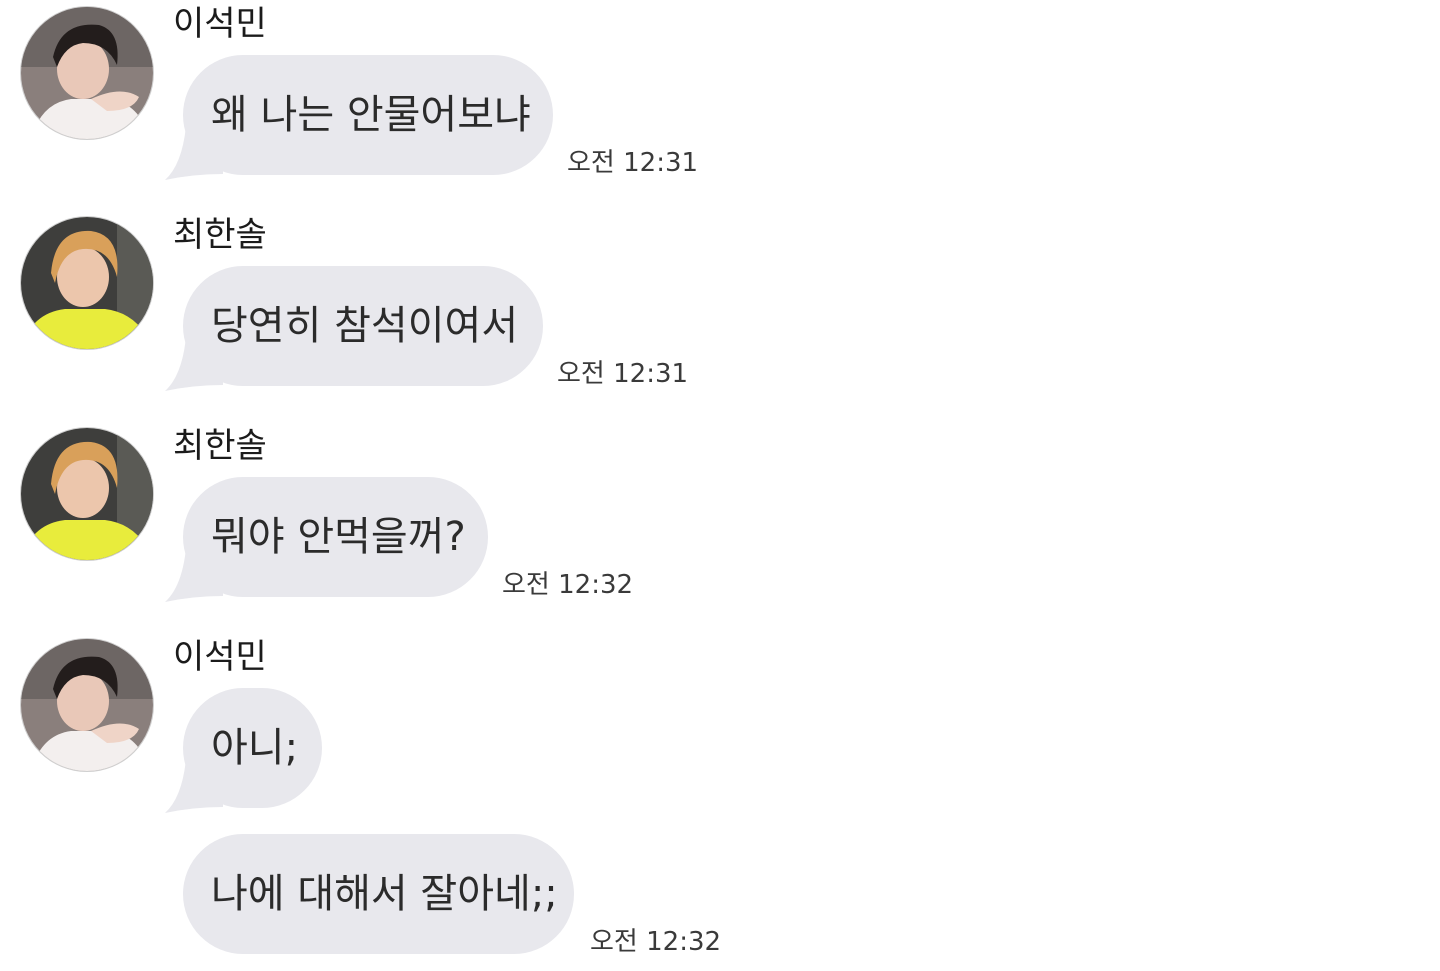 The height and width of the screenshot is (971, 1440). I want to click on message-text: 왜 나는 안물어보냐, so click(371, 115).